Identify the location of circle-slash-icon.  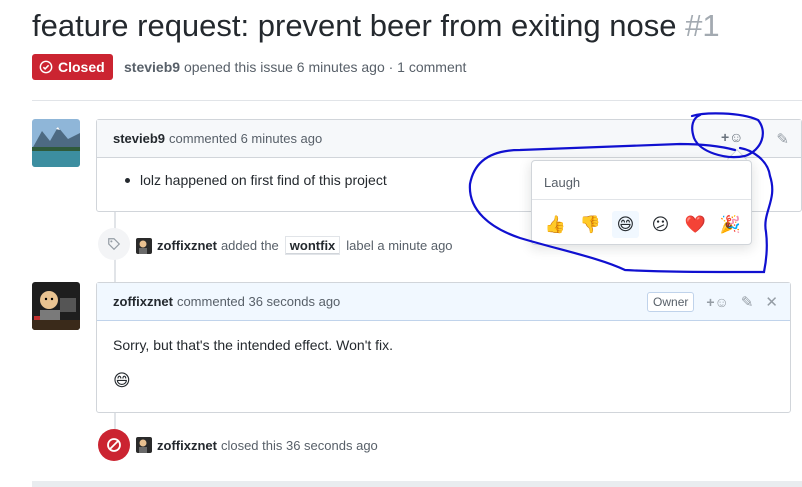
(114, 445).